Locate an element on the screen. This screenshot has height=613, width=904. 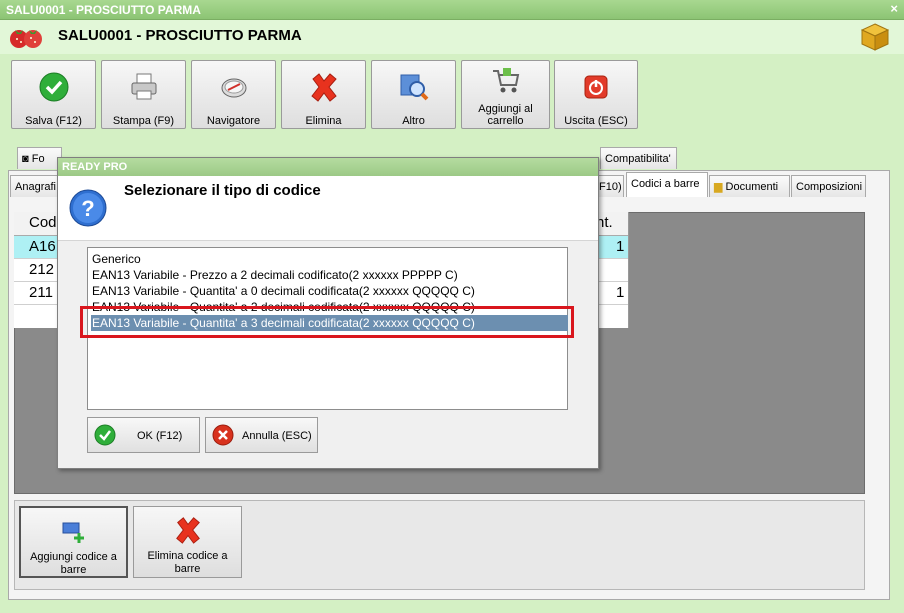
dialog-header: ? Selezionare il tipo di codice is located at coordinates (328, 208).